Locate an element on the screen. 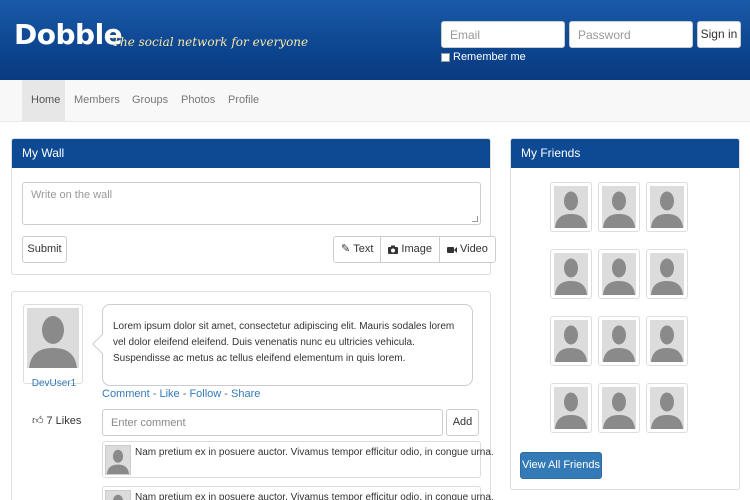  resize-grip-icon is located at coordinates (475, 219).